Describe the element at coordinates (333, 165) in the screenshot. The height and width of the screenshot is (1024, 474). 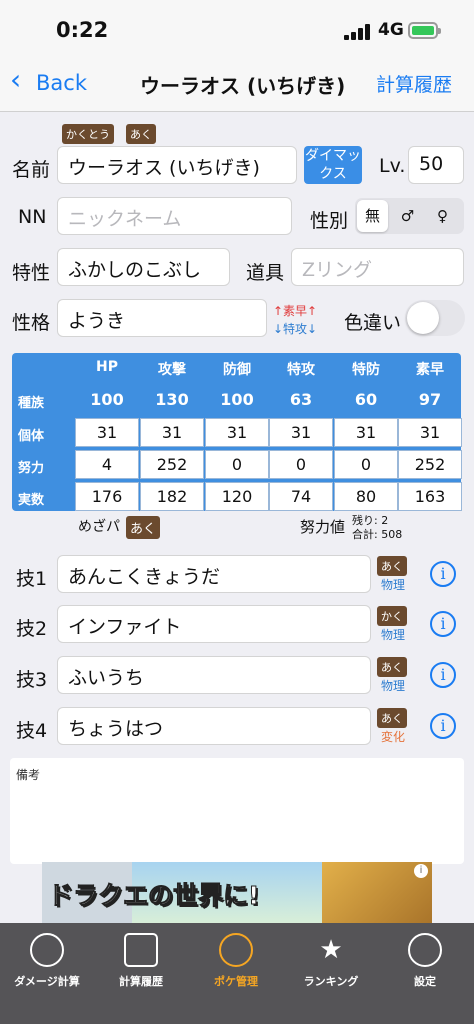
I see `dynamax-button: ダイマックス` at that location.